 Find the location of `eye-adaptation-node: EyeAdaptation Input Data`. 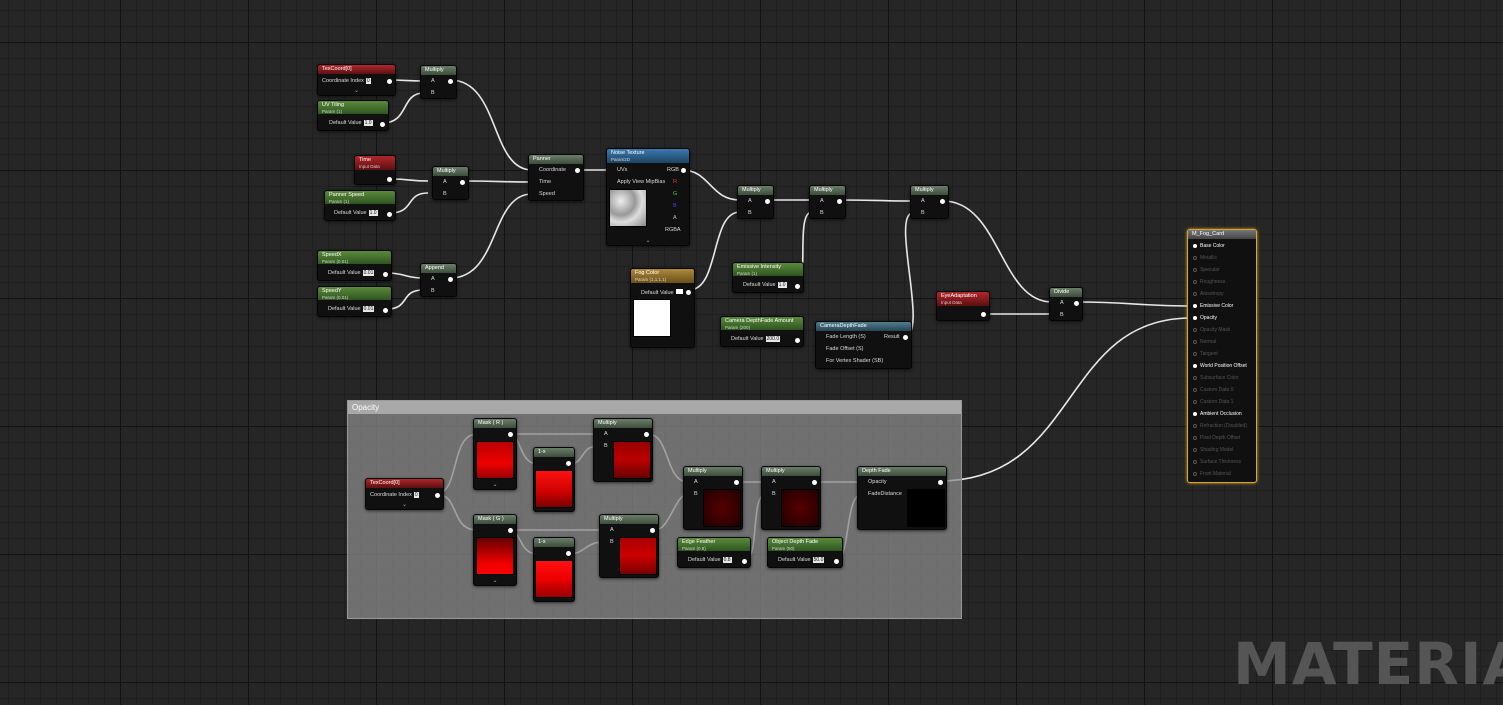

eye-adaptation-node: EyeAdaptation Input Data is located at coordinates (963, 306).